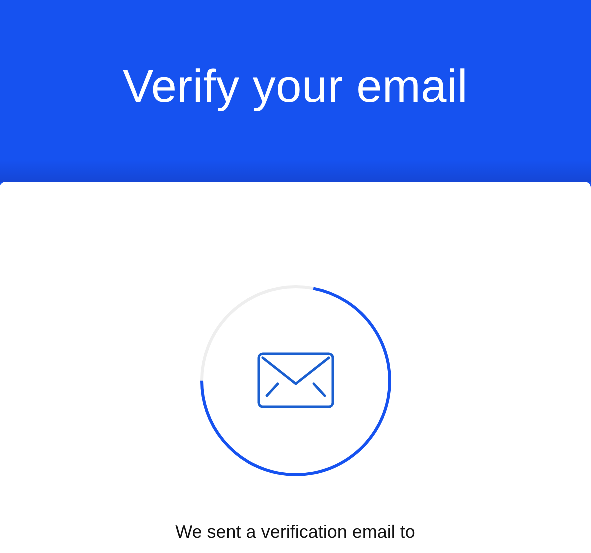  Describe the element at coordinates (295, 380) in the screenshot. I see `envelope-icon` at that location.